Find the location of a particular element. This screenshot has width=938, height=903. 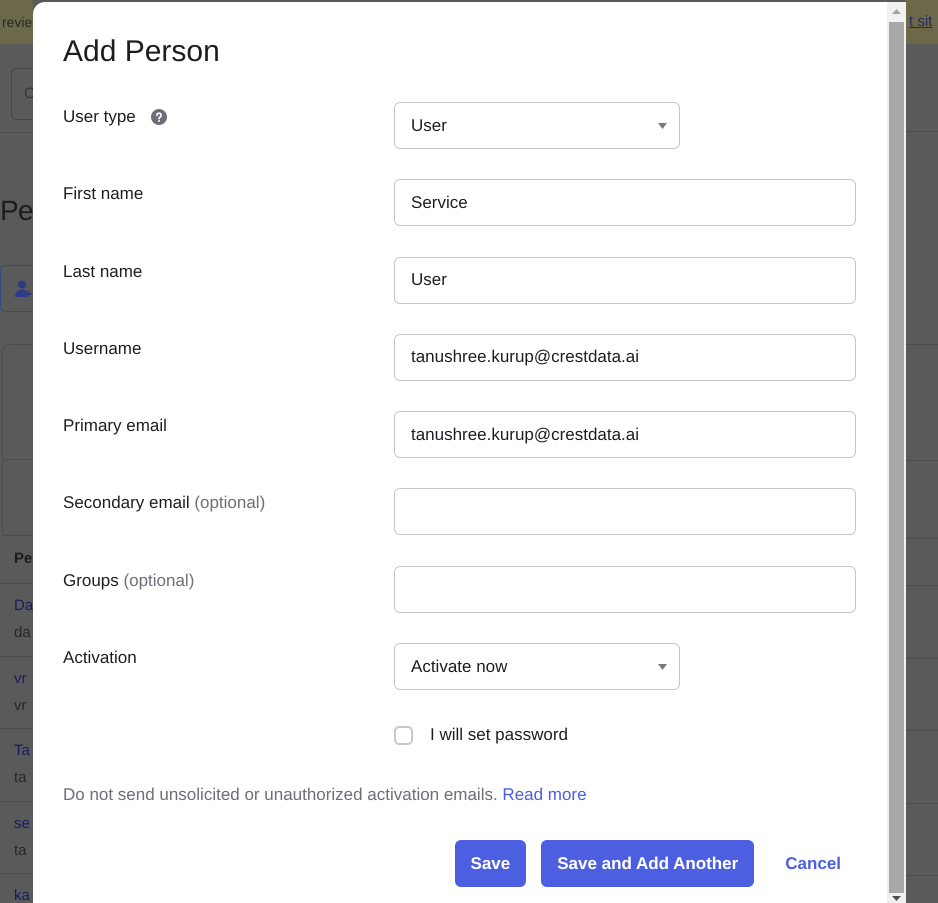

scroll-down-icon is located at coordinates (896, 898).